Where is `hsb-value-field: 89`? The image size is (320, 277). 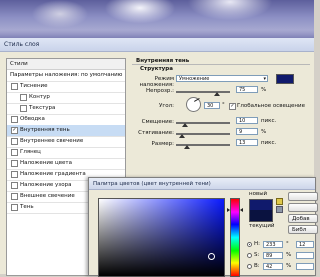
hsb-value-field: 89 is located at coordinates (273, 255).